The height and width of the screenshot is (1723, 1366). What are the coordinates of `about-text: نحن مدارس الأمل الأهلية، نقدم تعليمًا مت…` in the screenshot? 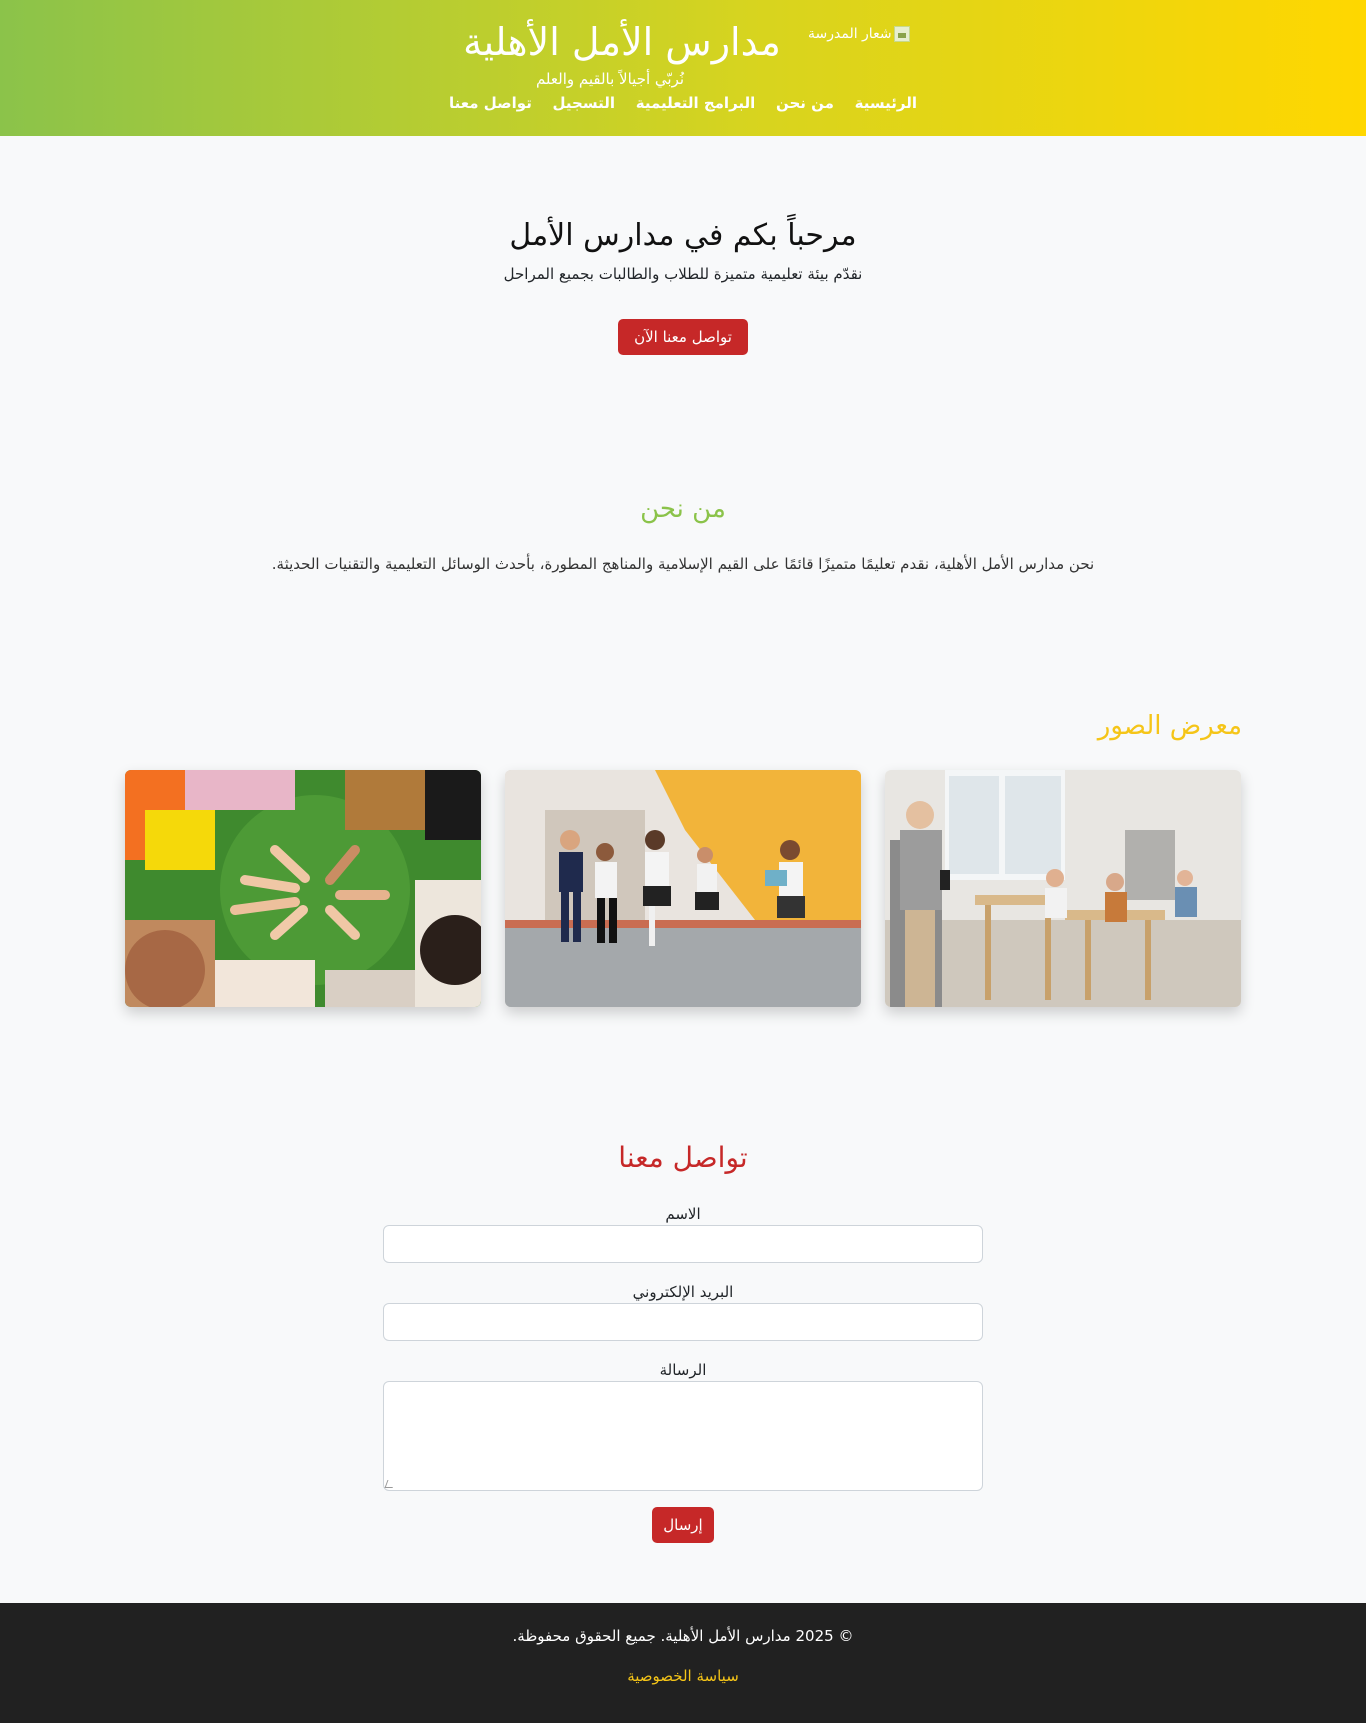 It's located at (683, 564).